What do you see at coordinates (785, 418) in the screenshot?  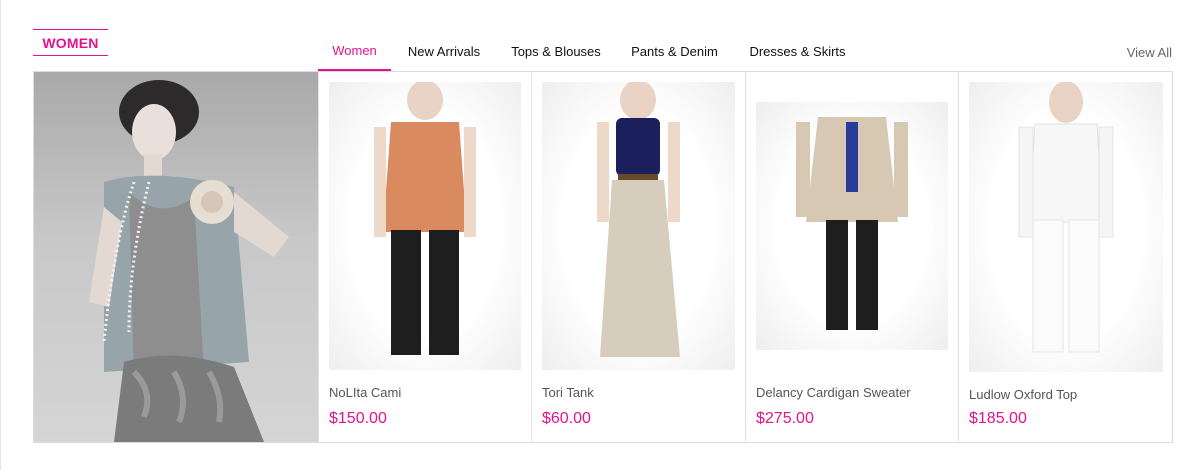 I see `product-price: $275.00` at bounding box center [785, 418].